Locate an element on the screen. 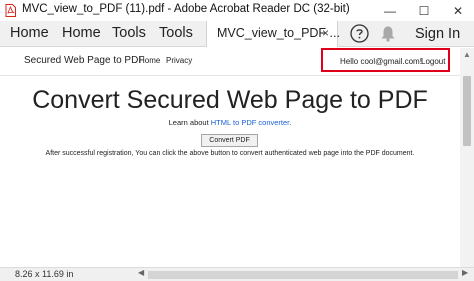  convert-pdf-button: Convert PDF is located at coordinates (229, 140).